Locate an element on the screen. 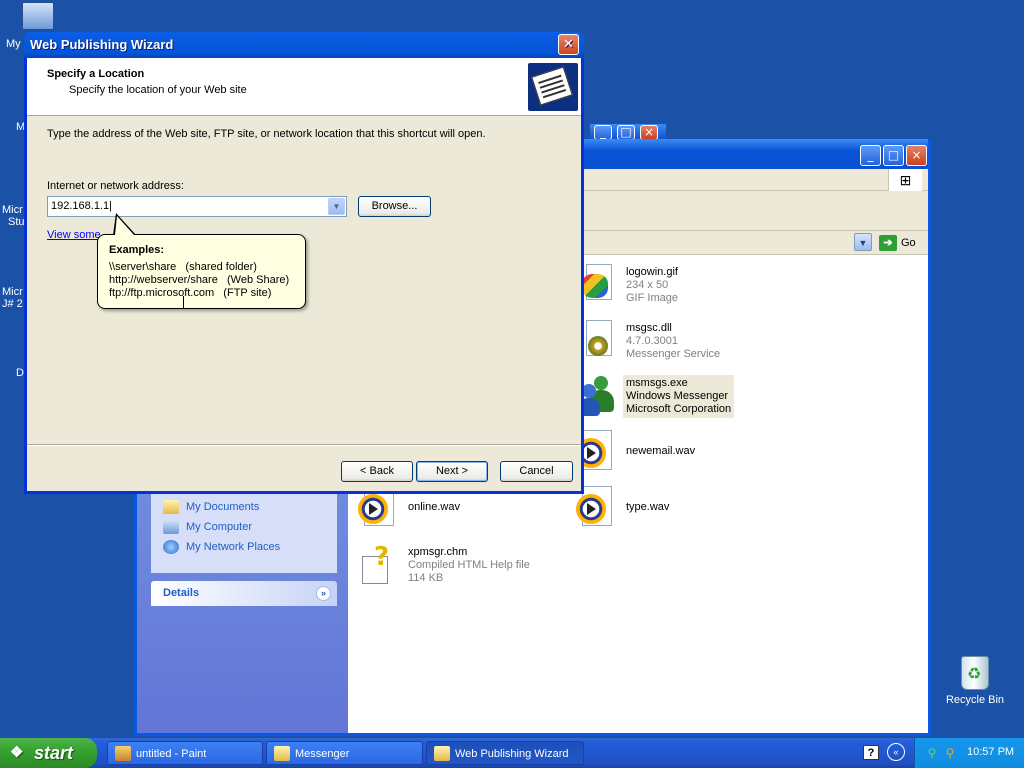  view-examples-link: View some is located at coordinates (74, 235).